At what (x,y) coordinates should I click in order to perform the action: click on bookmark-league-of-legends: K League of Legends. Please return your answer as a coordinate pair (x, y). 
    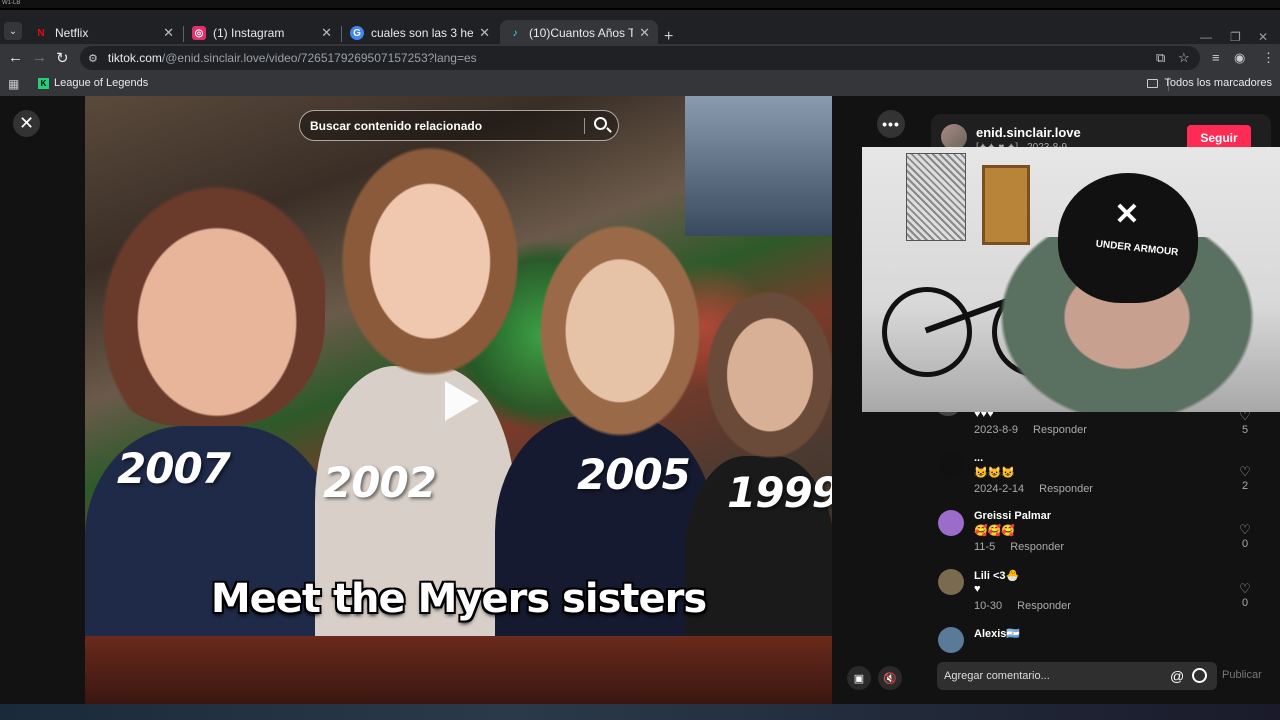
    Looking at the image, I should click on (93, 83).